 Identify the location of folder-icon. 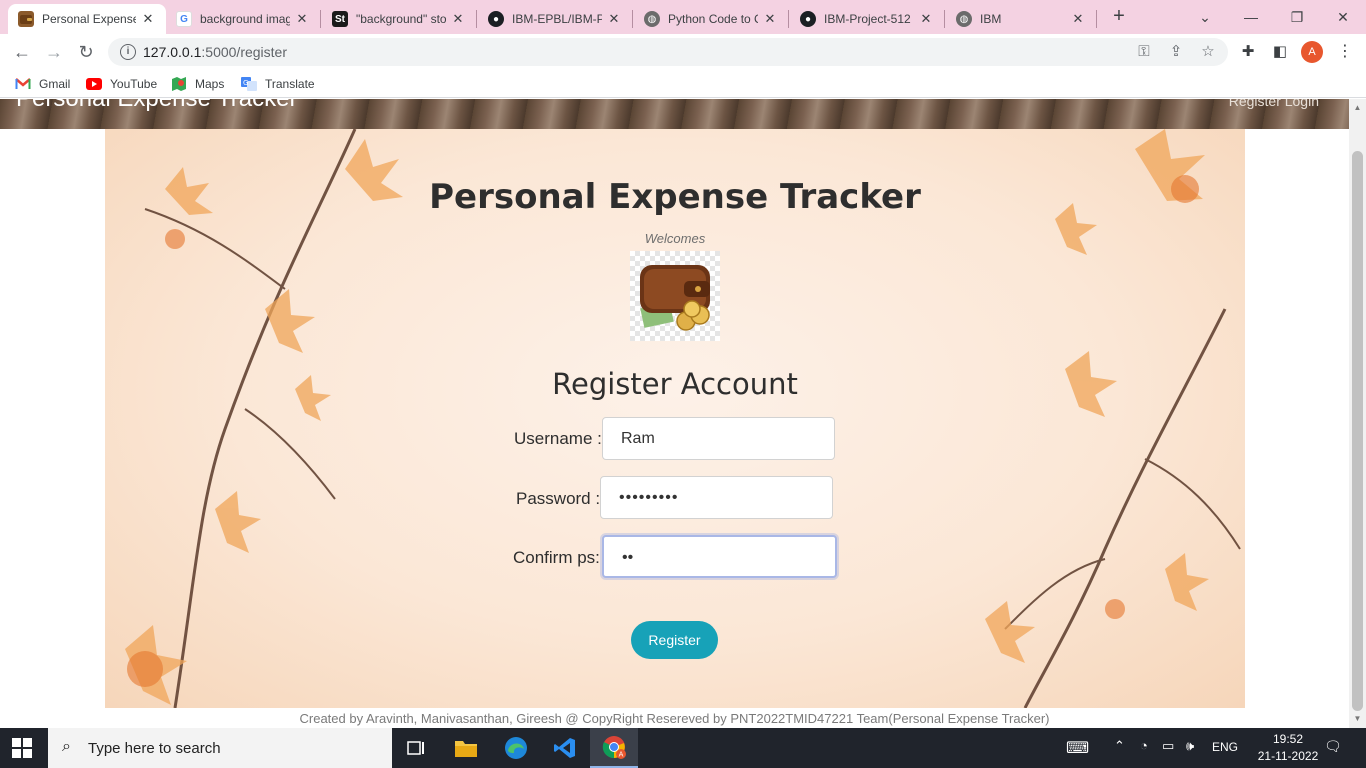
(466, 749).